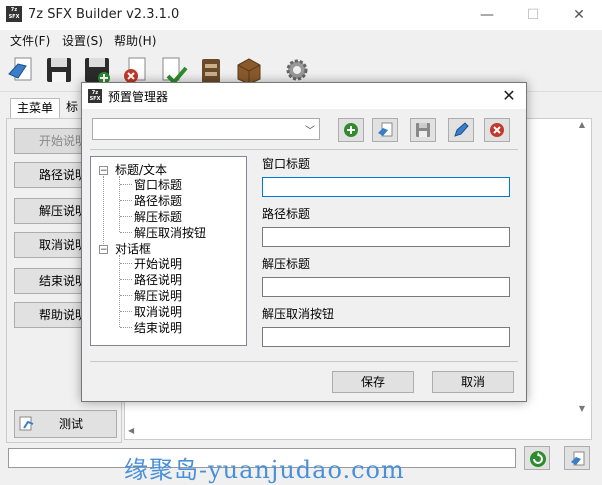  I want to click on delete-icon, so click(497, 130).